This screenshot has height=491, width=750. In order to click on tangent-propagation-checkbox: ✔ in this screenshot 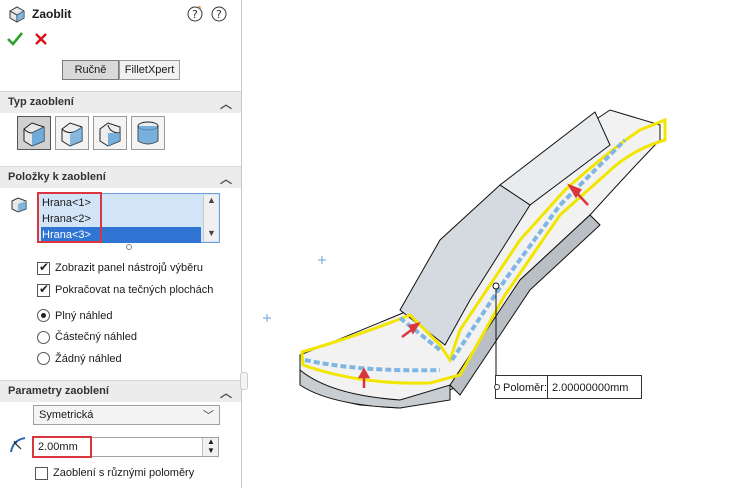, I will do `click(43, 289)`.